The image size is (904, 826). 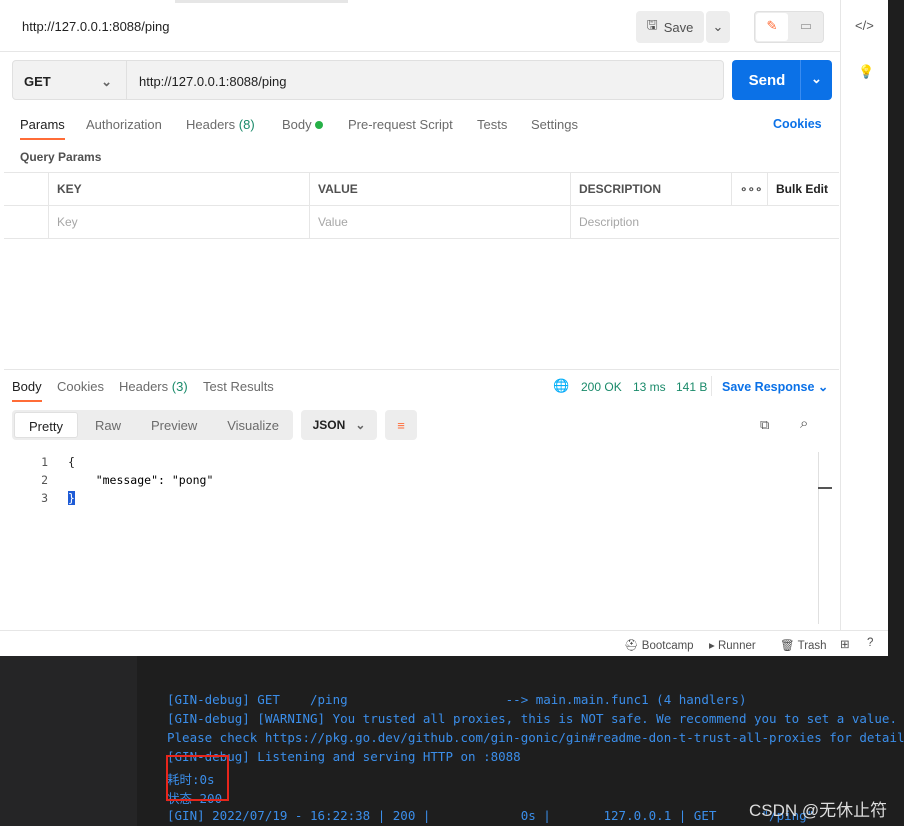 I want to click on key-input: Key, so click(x=179, y=222).